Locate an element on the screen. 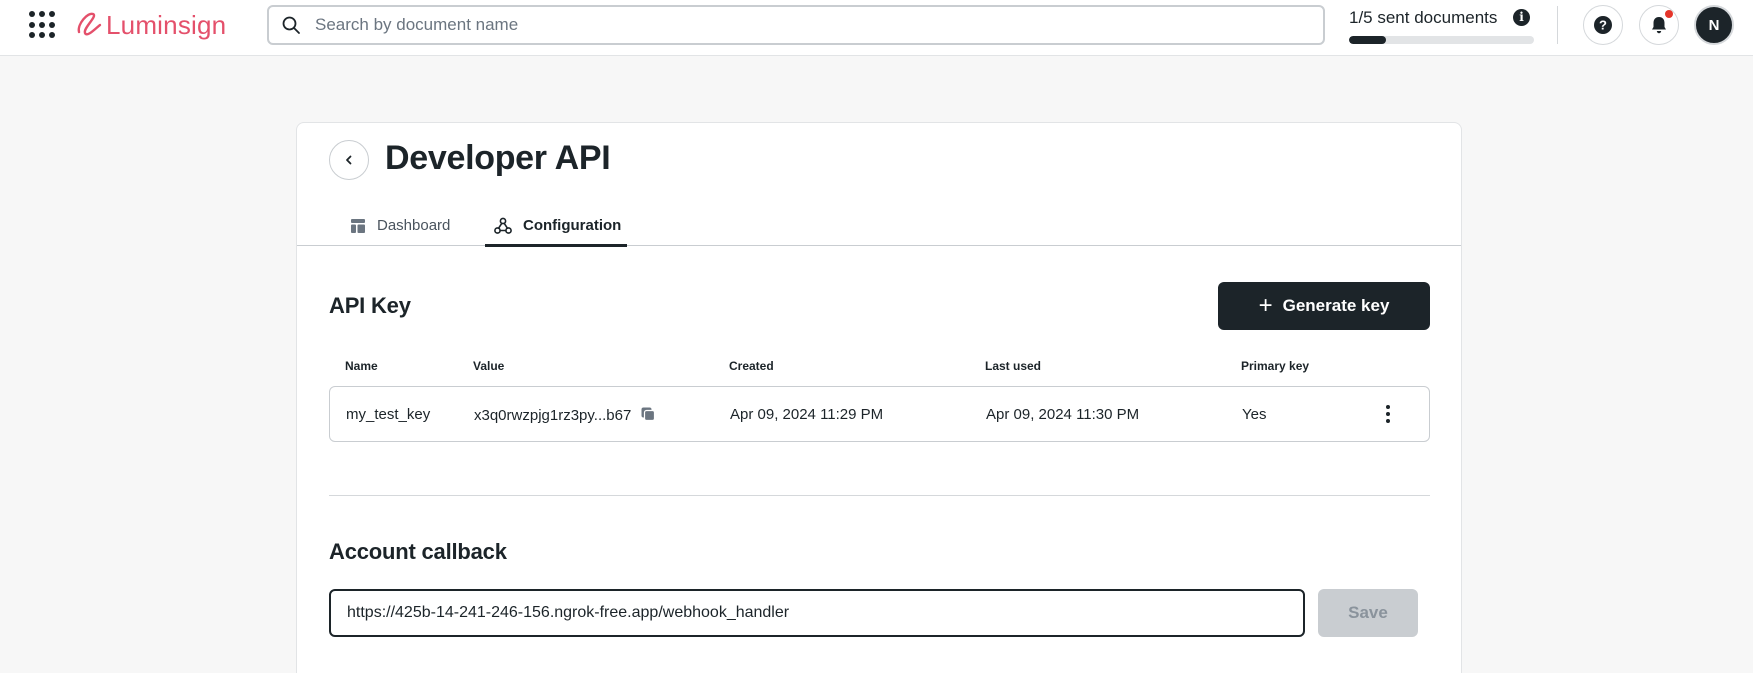 The height and width of the screenshot is (673, 1753). save-button: Save is located at coordinates (1368, 613).